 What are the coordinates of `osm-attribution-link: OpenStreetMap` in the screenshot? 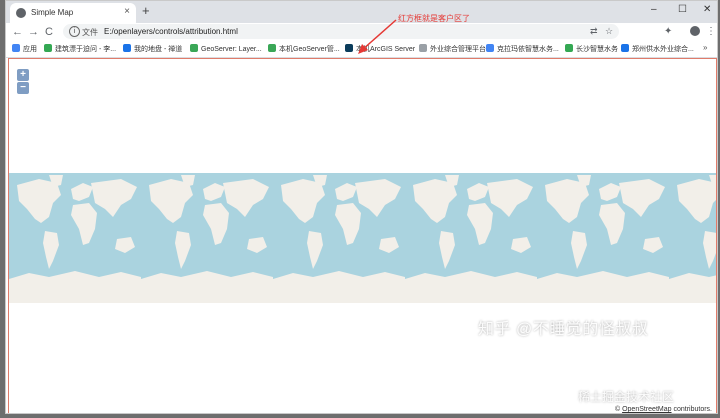 It's located at (646, 409).